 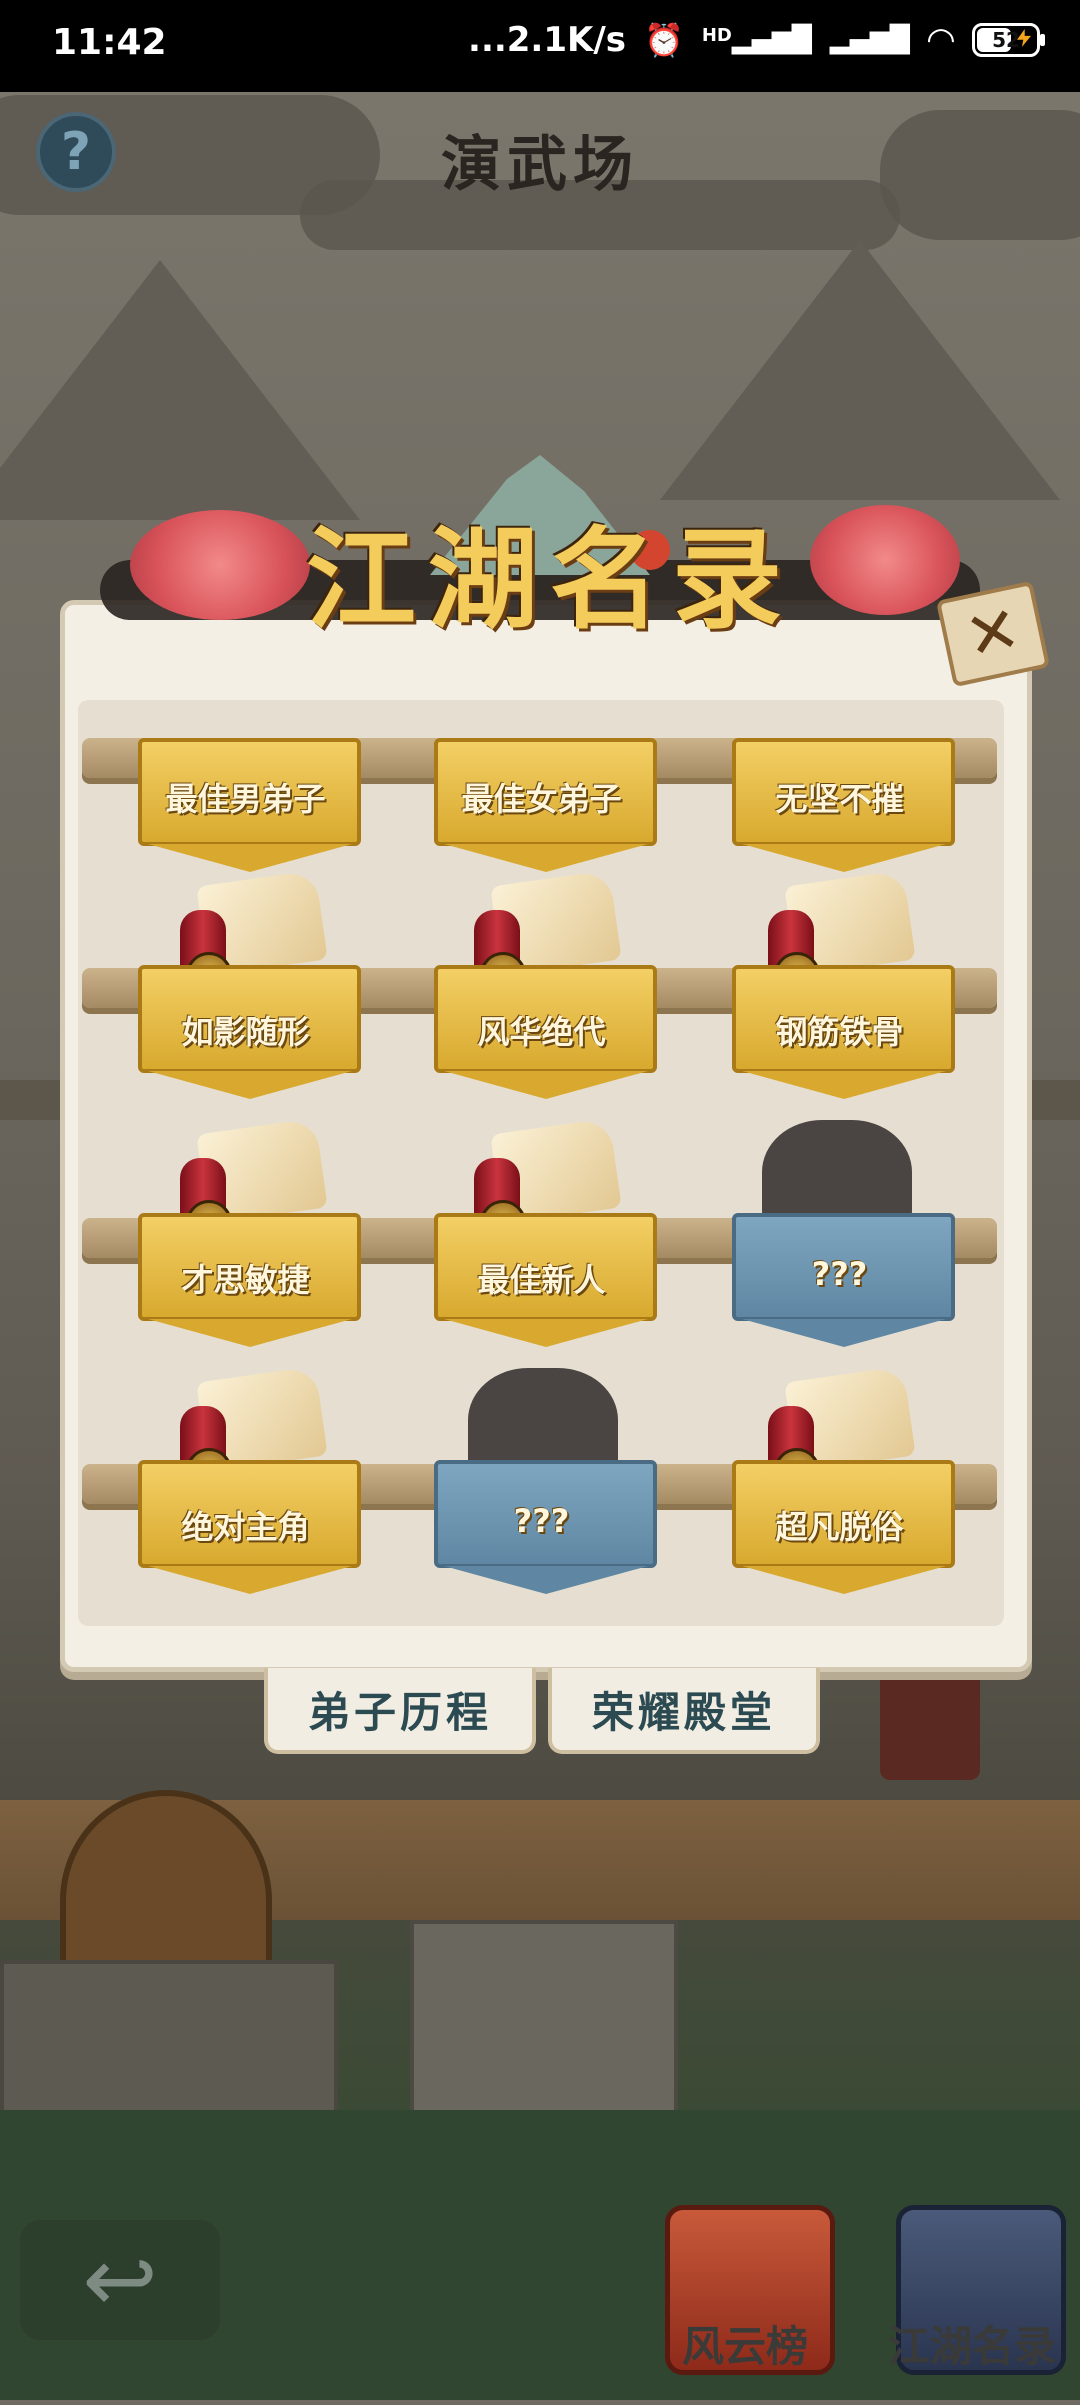 I want to click on scene-title: 演武场, so click(x=540, y=165).